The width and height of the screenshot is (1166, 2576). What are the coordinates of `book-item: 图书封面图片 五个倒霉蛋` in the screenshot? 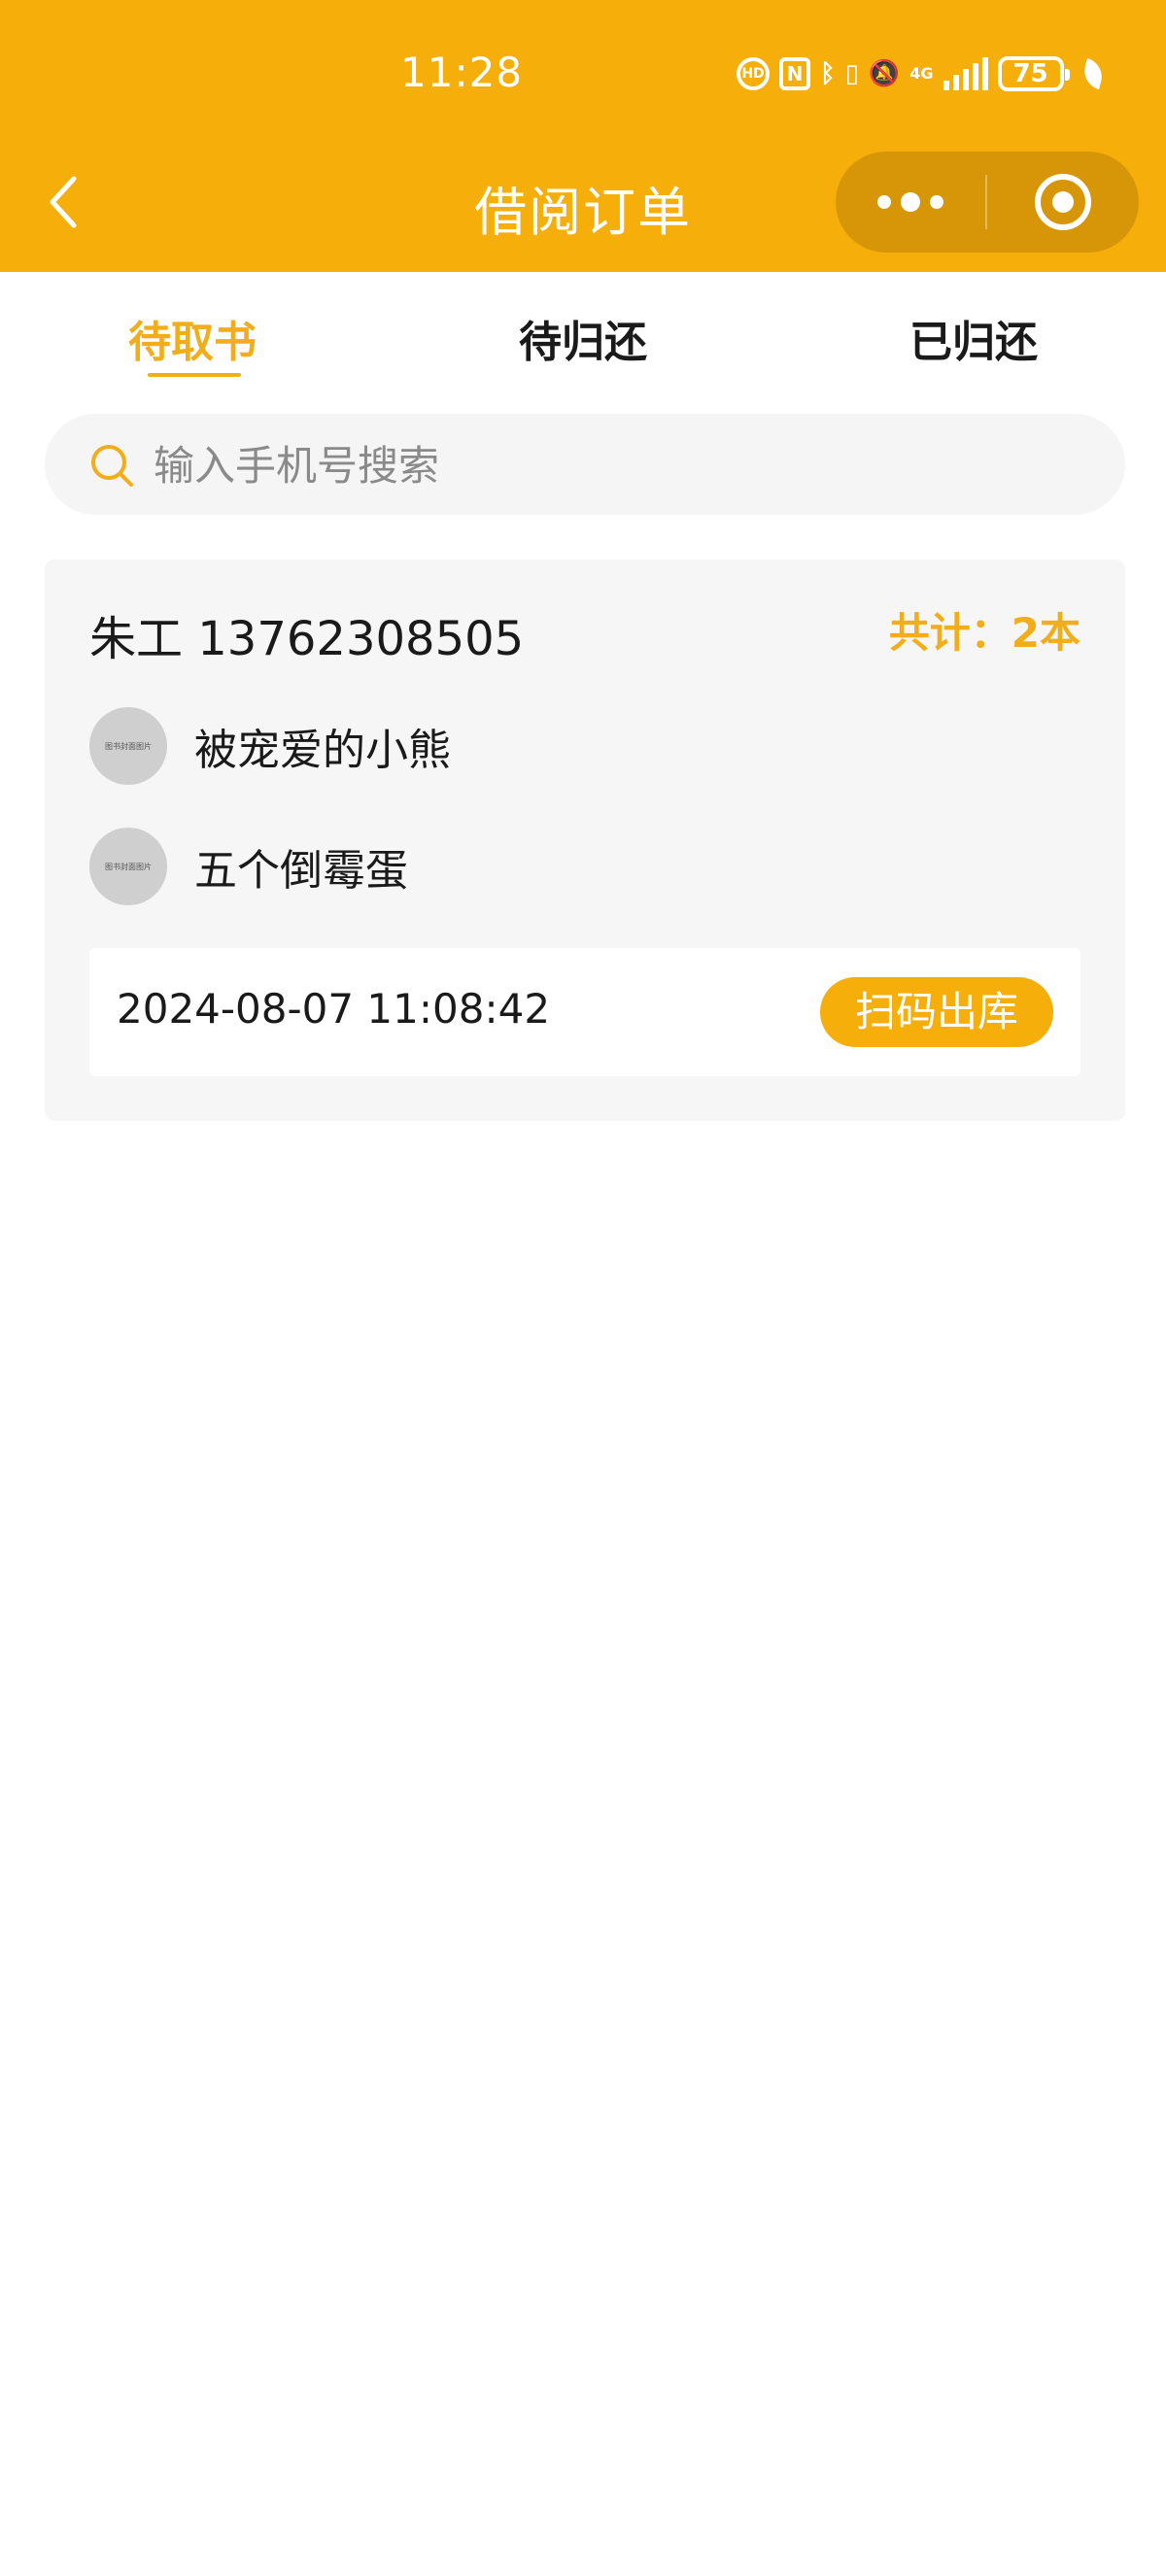 It's located at (248, 866).